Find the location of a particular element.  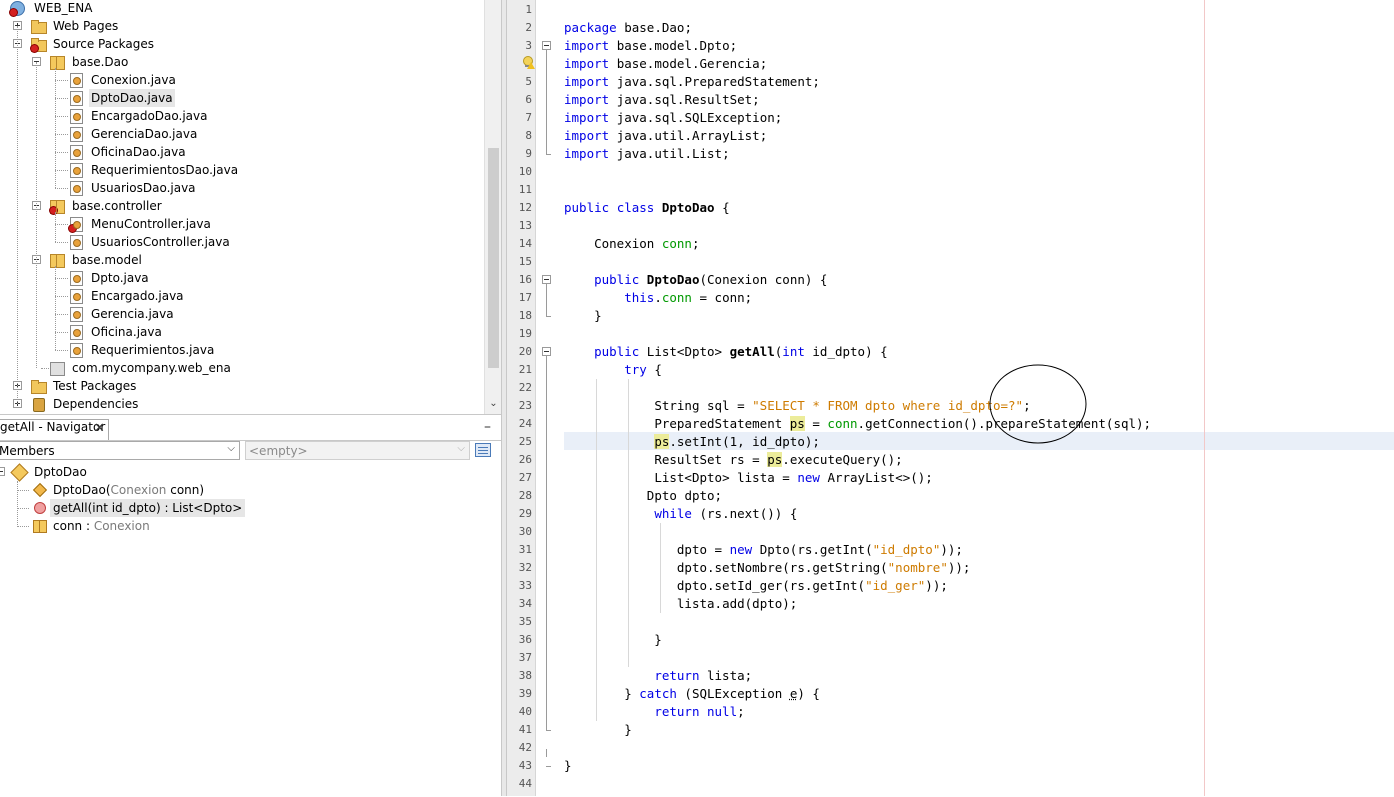

code-token: setNombre is located at coordinates (748, 567).